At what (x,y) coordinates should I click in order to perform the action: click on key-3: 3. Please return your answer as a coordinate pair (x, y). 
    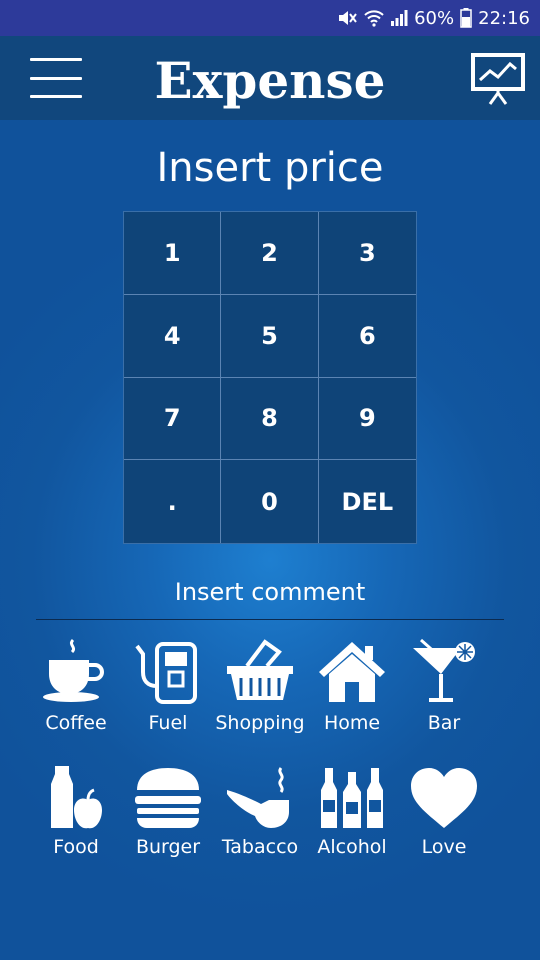
    Looking at the image, I should click on (367, 253).